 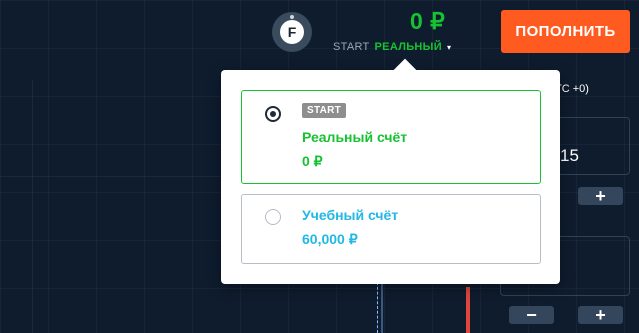 I want to click on account-switcher: START РЕАЛЬНЫЙ ▾, so click(x=392, y=47).